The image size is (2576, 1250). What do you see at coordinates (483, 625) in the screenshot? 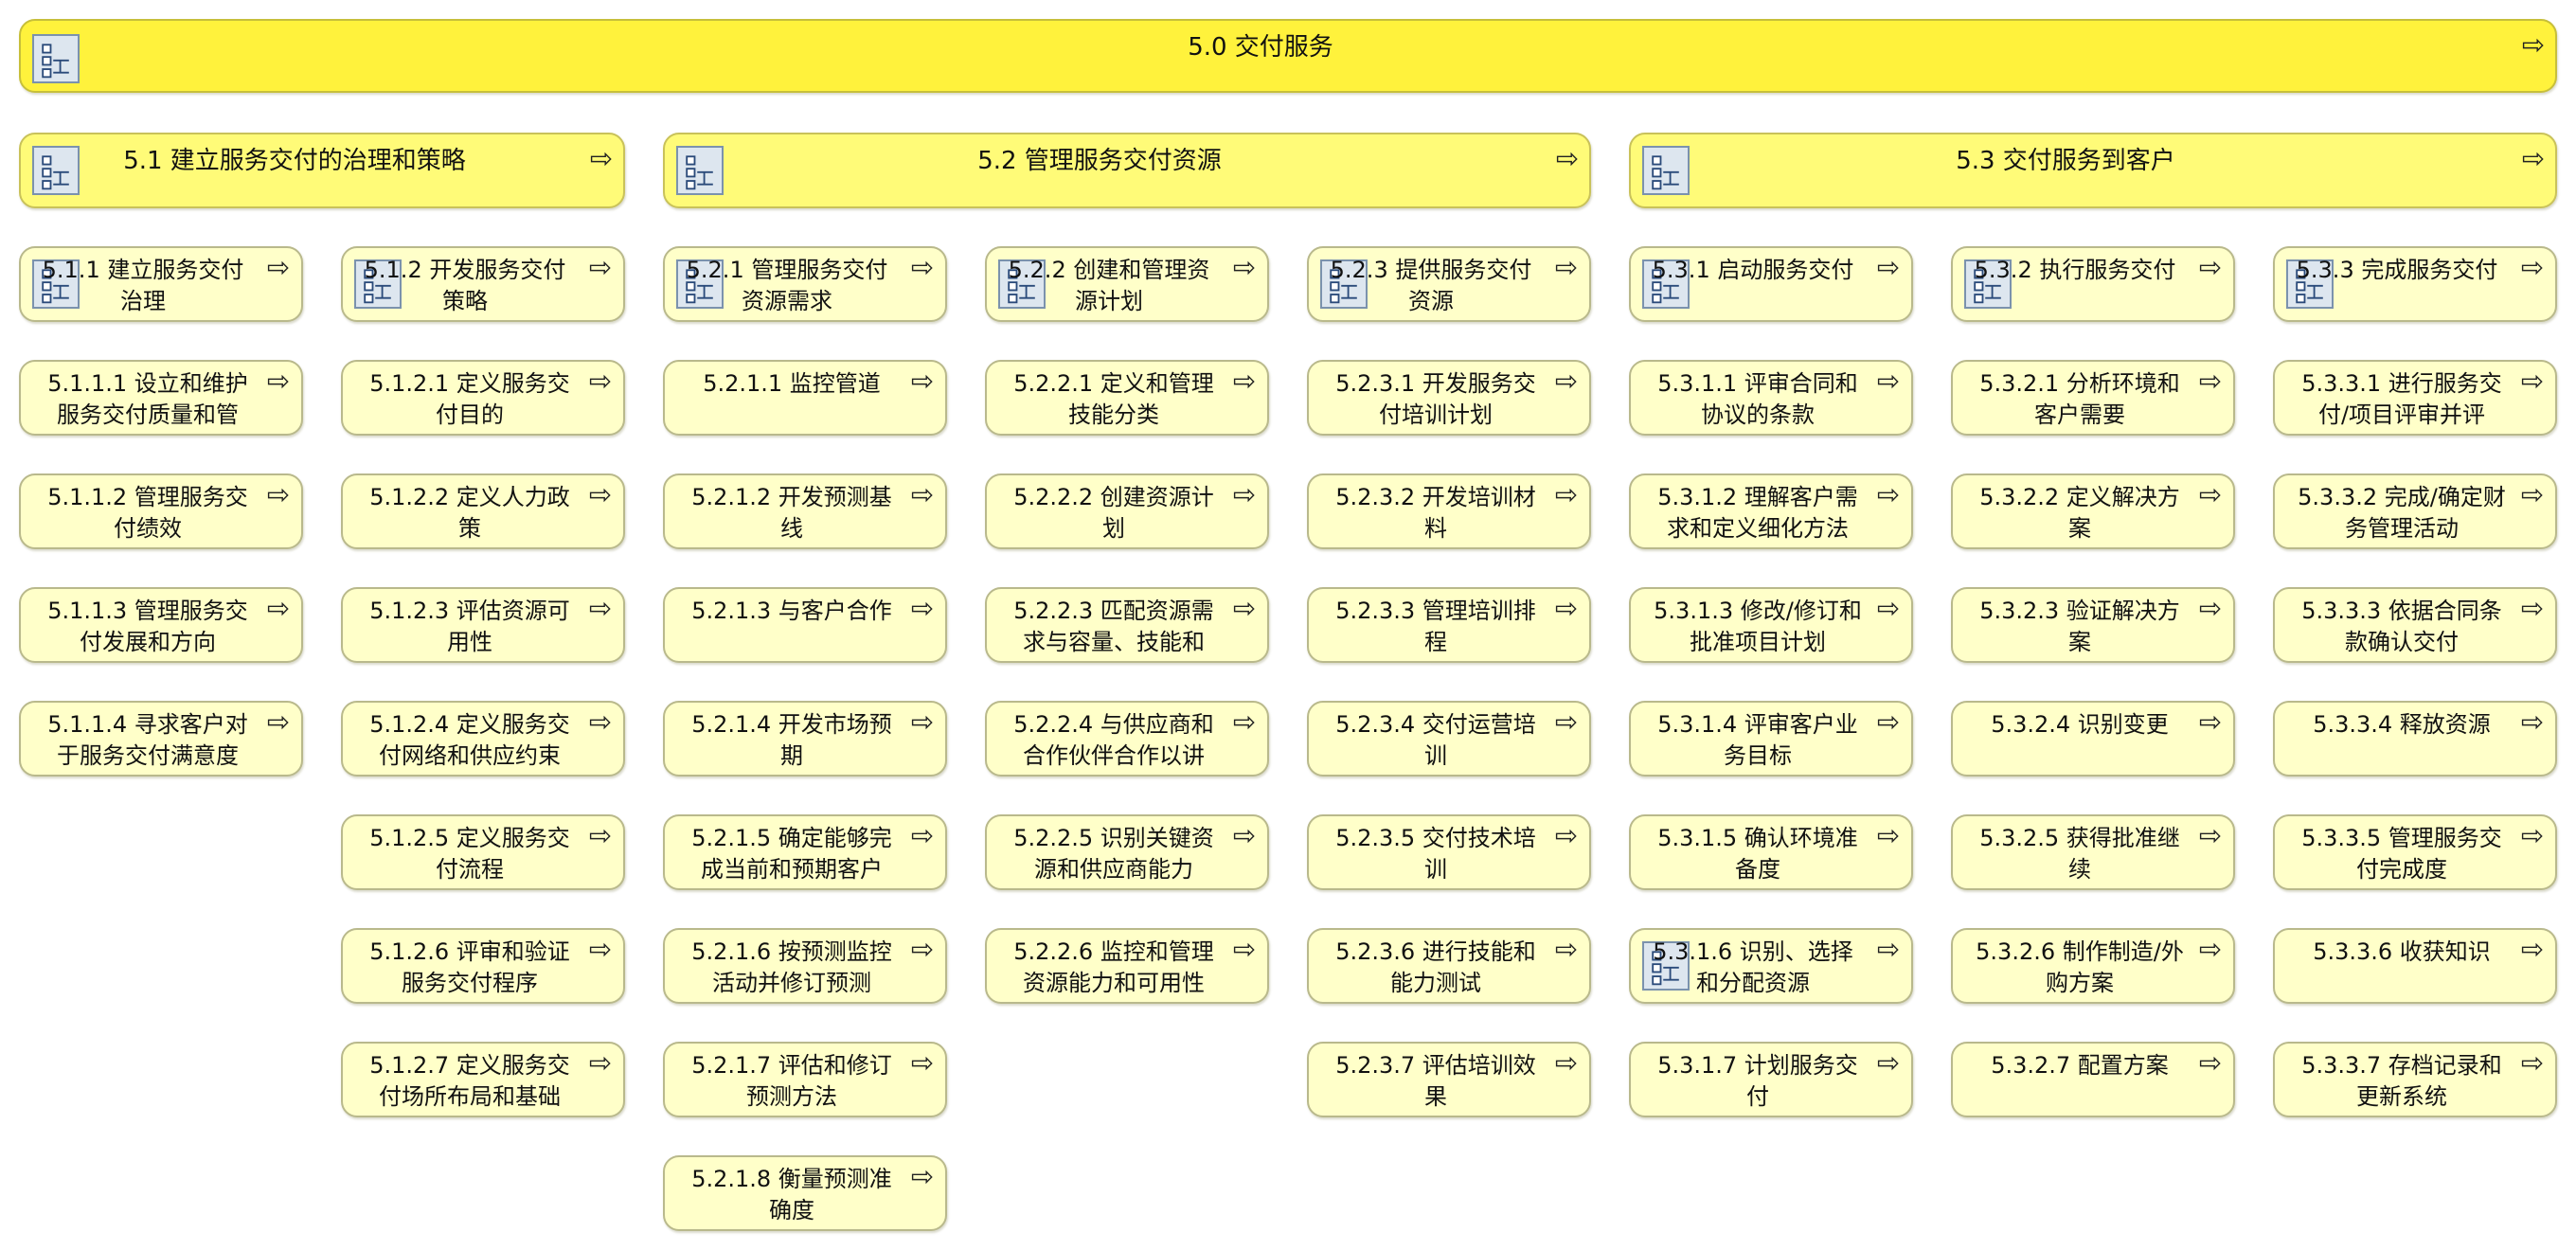
I see `process-activity: 5.1.2.3 评估资源可用性 ⇨` at bounding box center [483, 625].